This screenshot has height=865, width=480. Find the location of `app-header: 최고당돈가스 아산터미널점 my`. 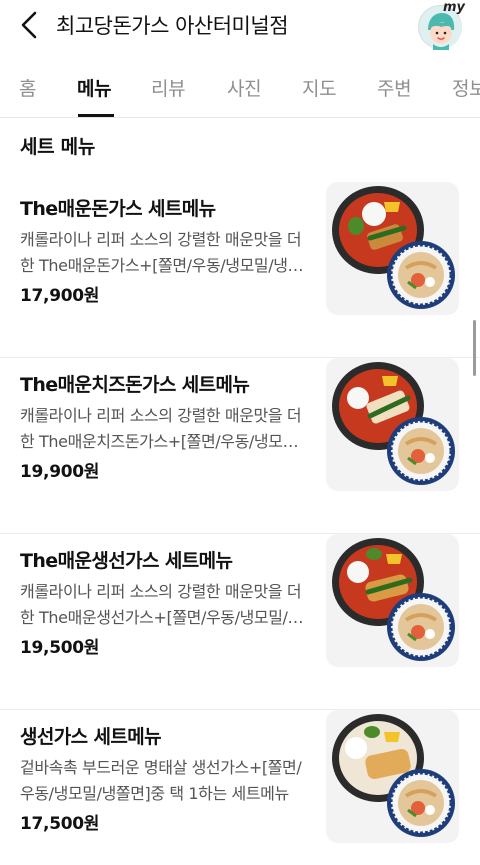

app-header: 최고당돈가스 아산터미널점 my is located at coordinates (240, 26).